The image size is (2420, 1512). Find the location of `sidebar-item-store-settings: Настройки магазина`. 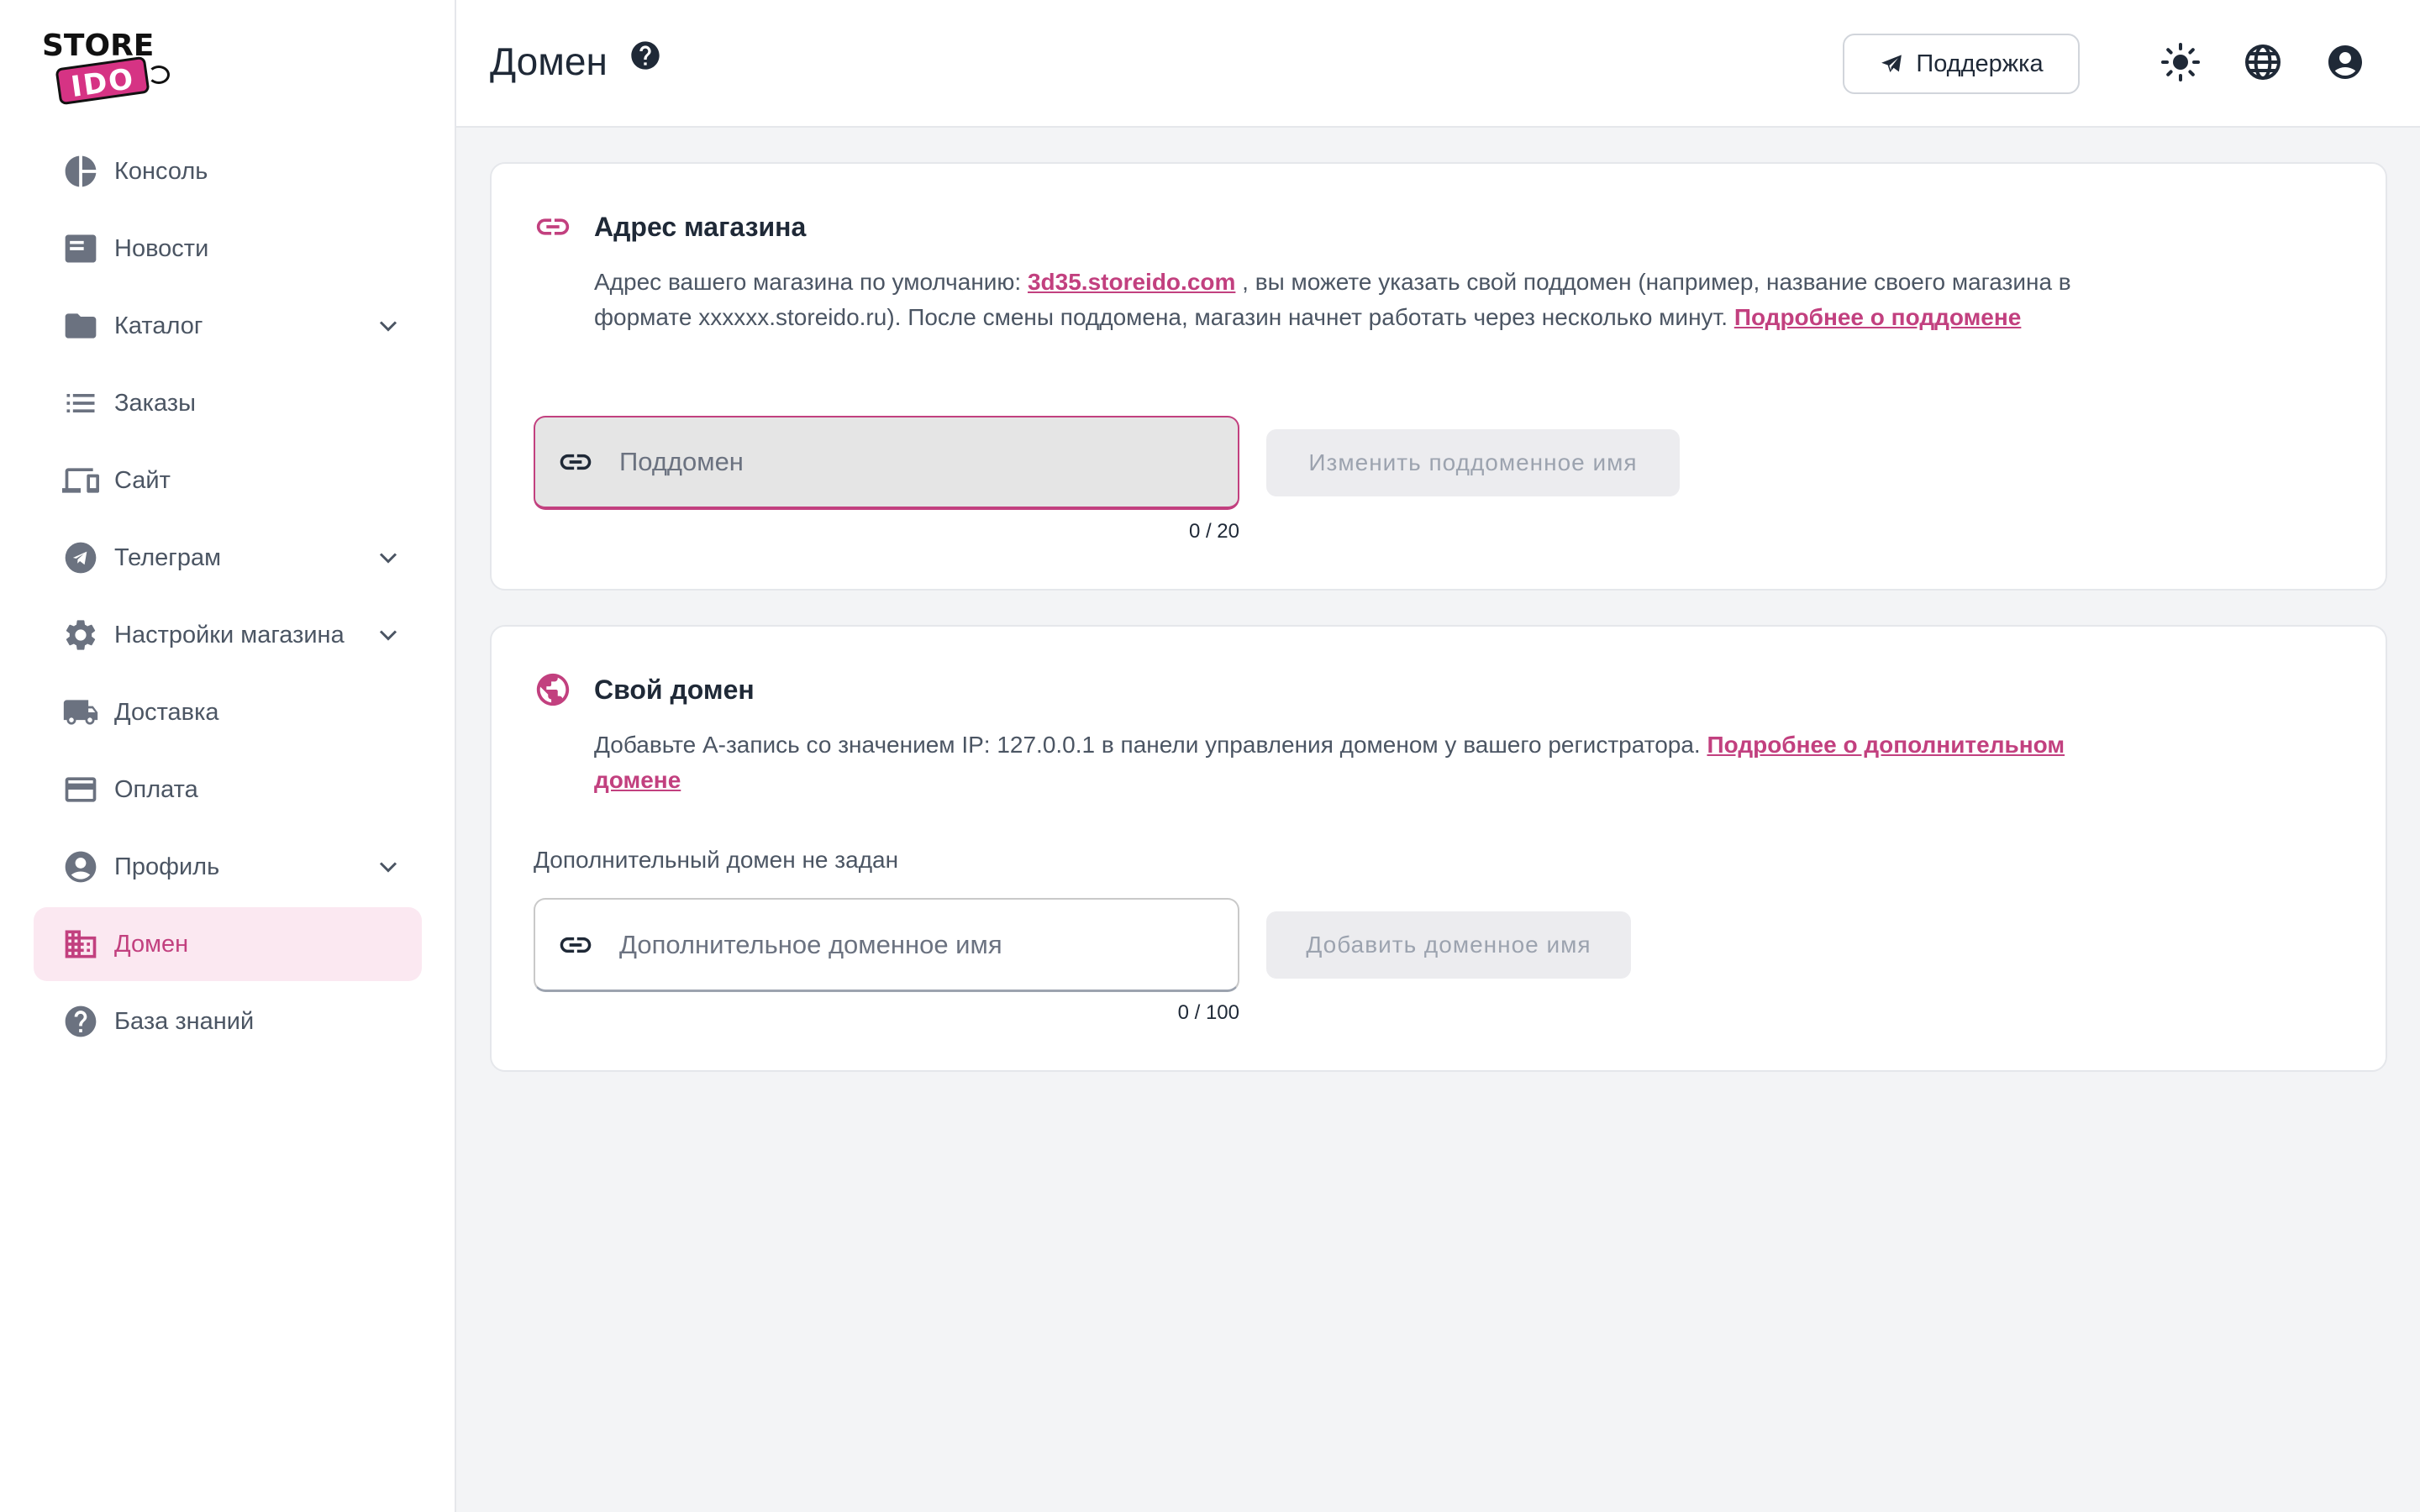

sidebar-item-store-settings: Настройки магазина is located at coordinates (228, 635).